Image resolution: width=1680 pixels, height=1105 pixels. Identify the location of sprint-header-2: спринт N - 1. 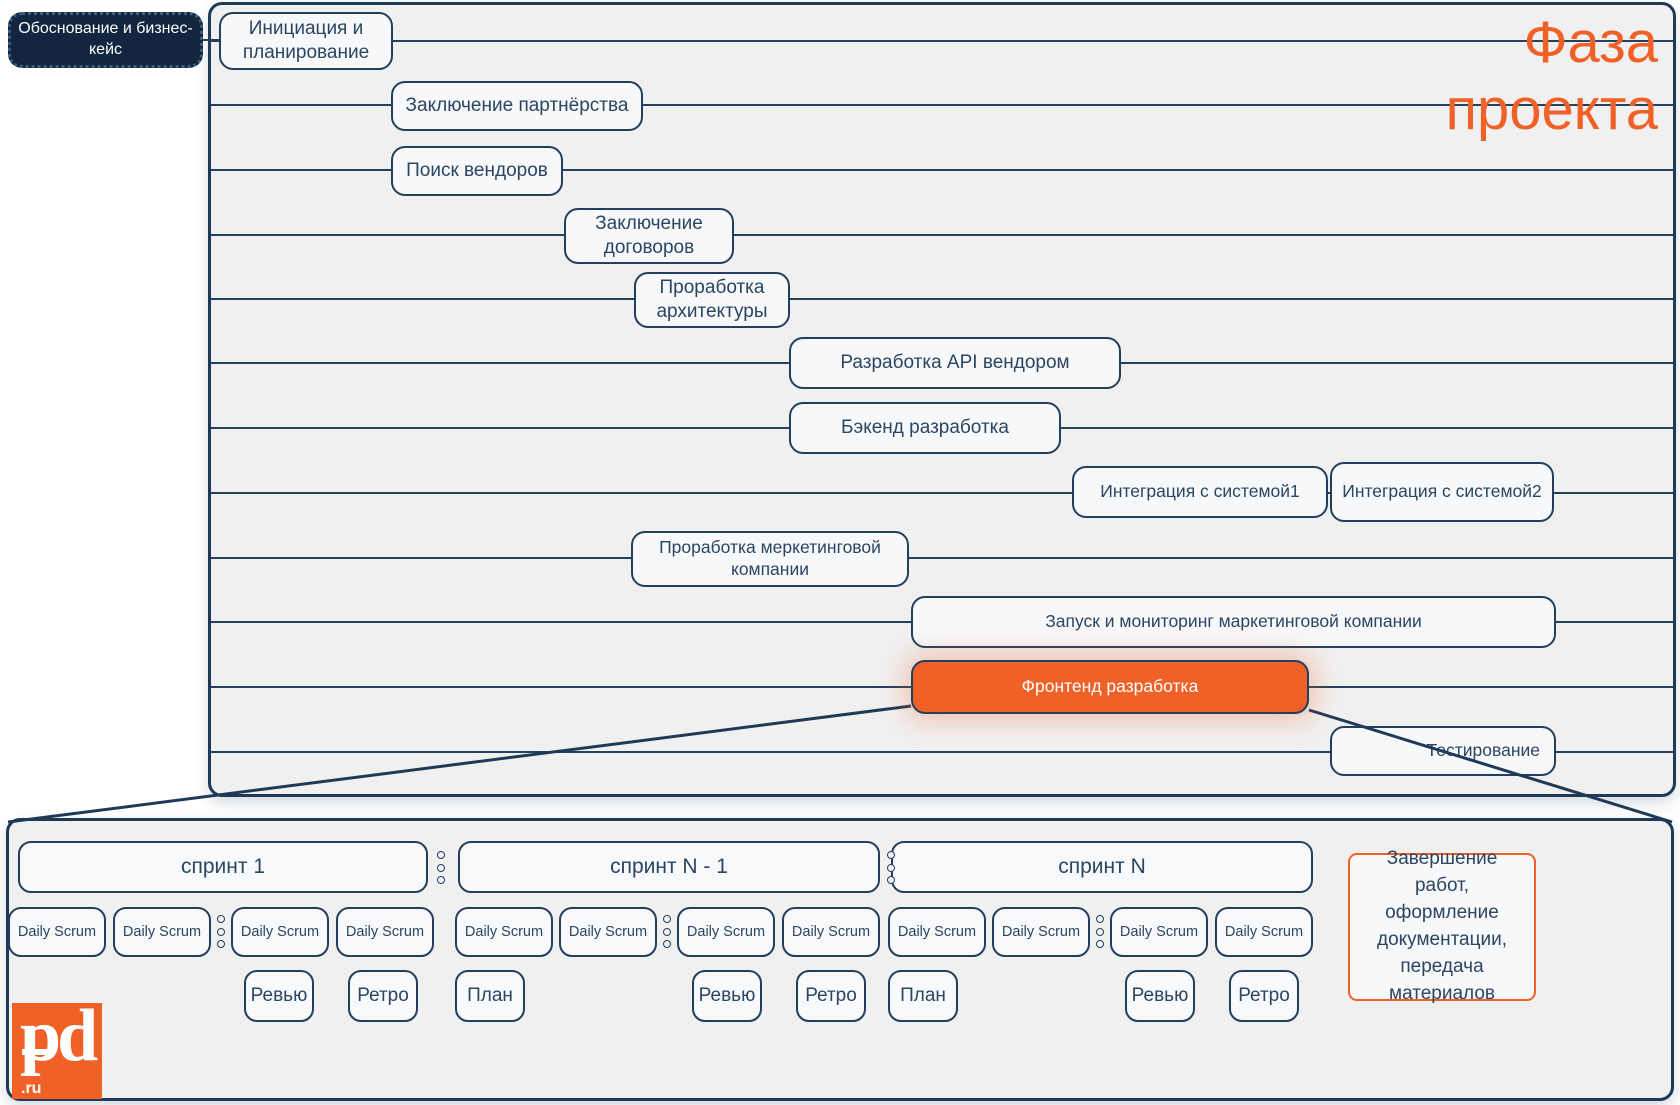
(669, 867).